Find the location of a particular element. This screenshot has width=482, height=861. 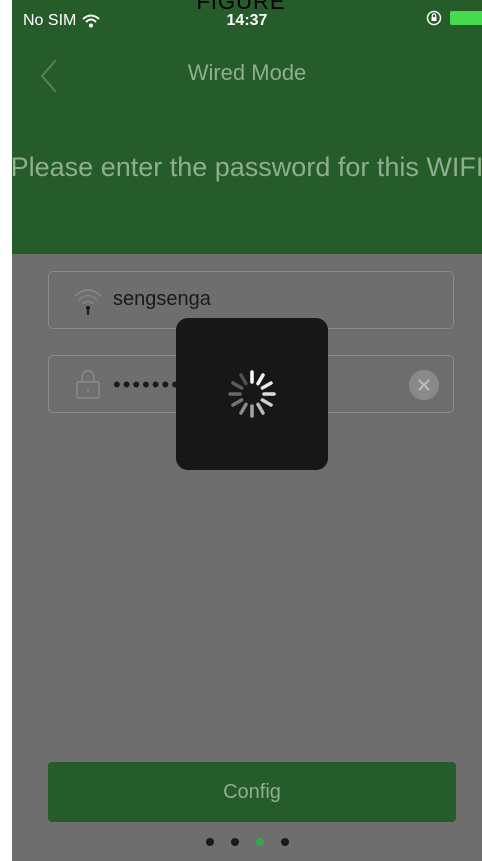

wifi-icon is located at coordinates (88, 302).